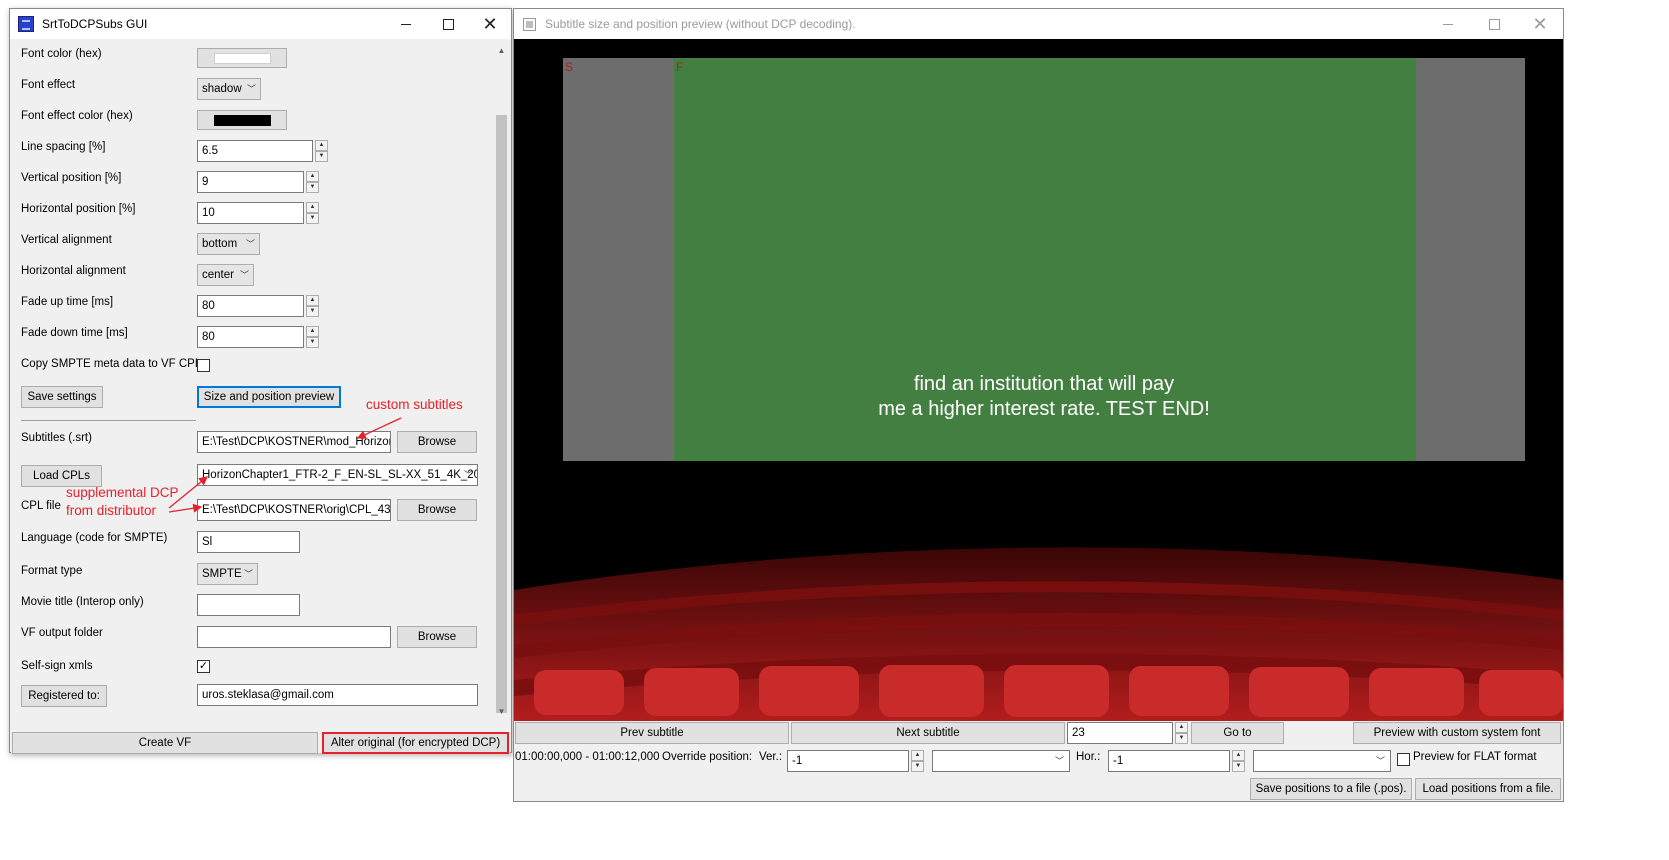 The image size is (1669, 860). What do you see at coordinates (82, 602) in the screenshot?
I see `movie-title-label: Movie title (Interop only)` at bounding box center [82, 602].